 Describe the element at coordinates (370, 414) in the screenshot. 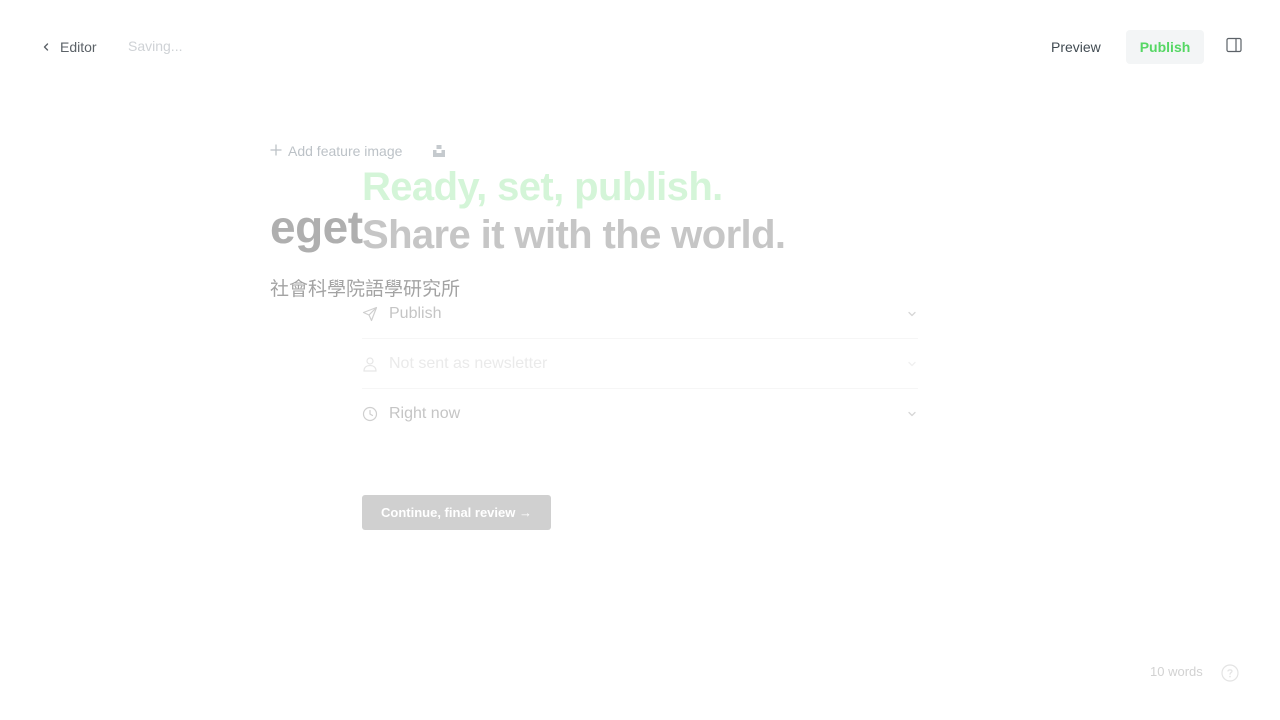

I see `clock-icon` at that location.